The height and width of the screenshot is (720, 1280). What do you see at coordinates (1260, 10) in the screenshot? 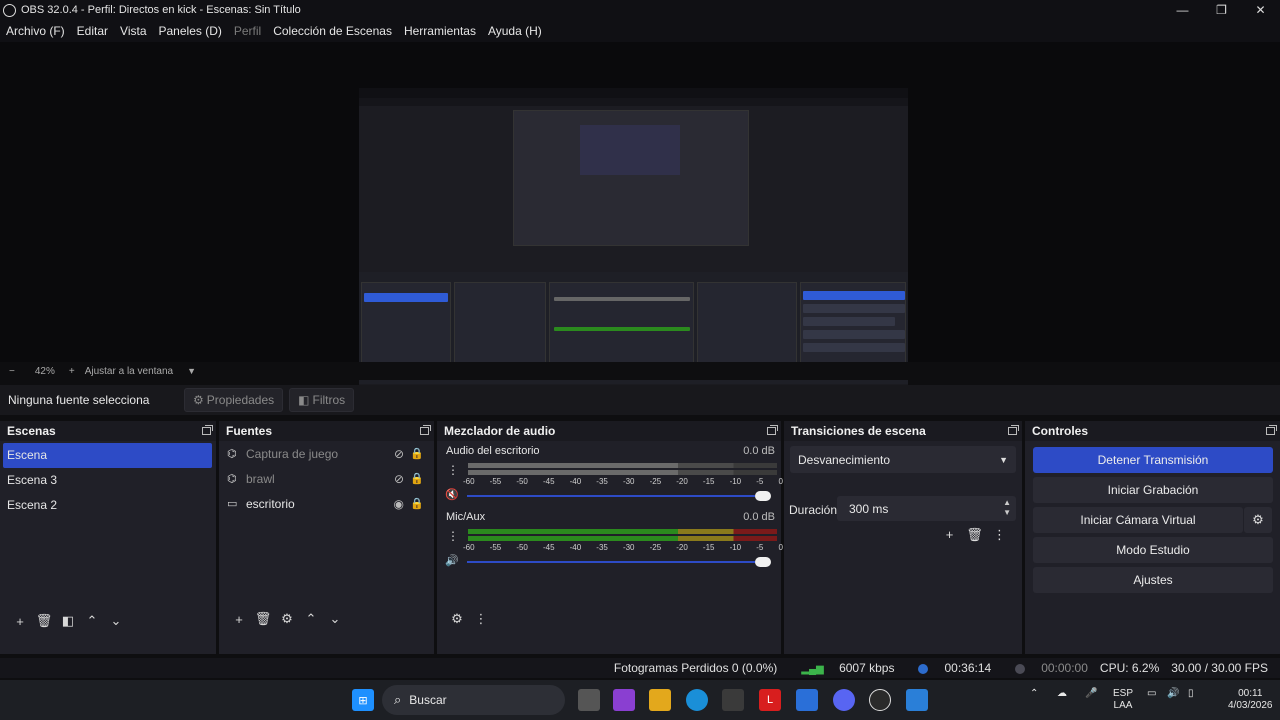
I see `close-button: ✕` at bounding box center [1260, 10].